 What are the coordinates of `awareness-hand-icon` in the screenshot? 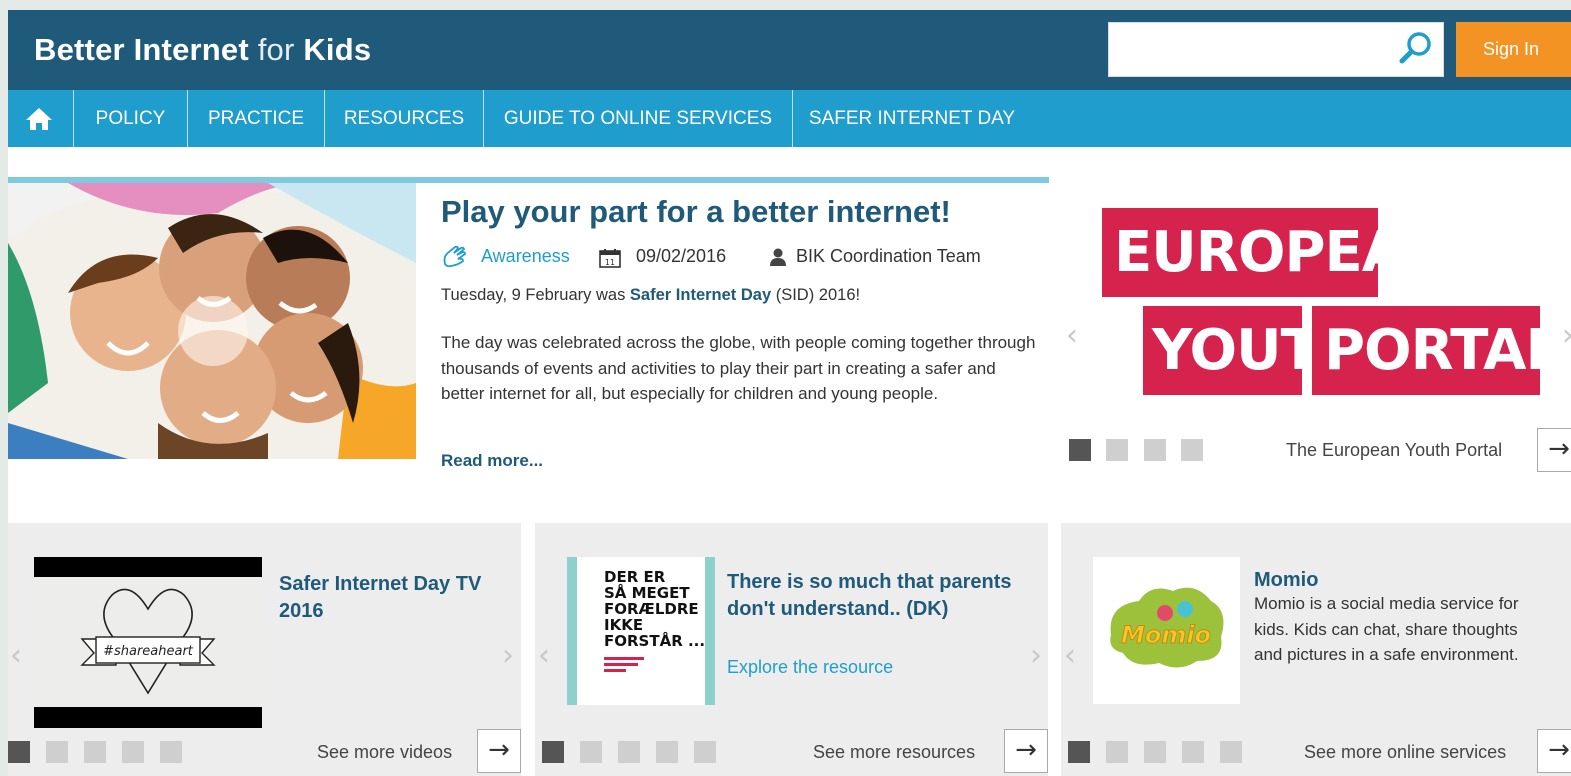 It's located at (454, 256).